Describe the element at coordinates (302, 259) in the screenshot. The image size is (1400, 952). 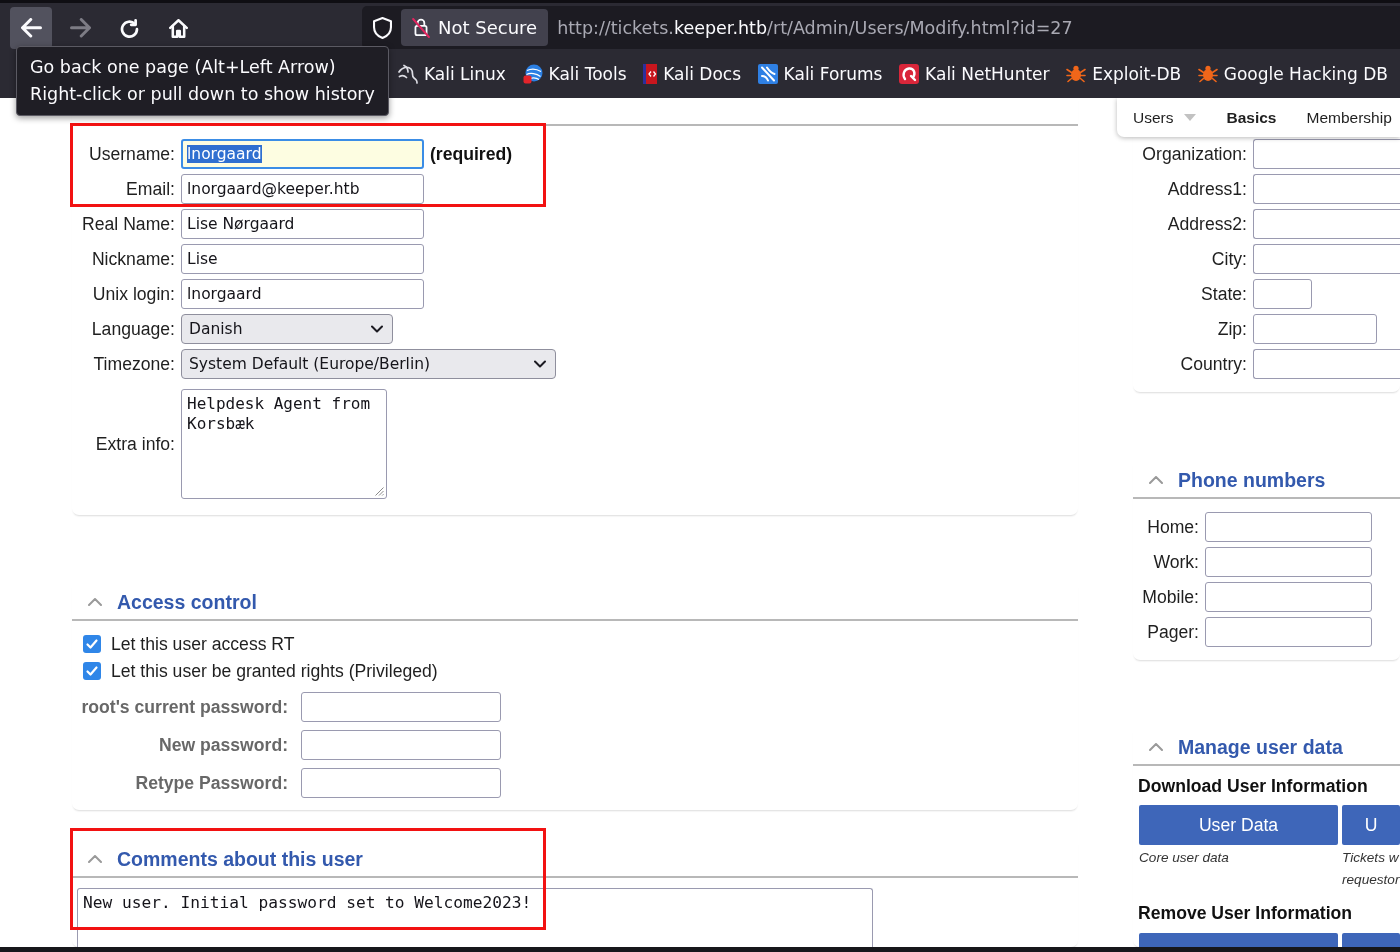
I see `text-field: Lise` at that location.